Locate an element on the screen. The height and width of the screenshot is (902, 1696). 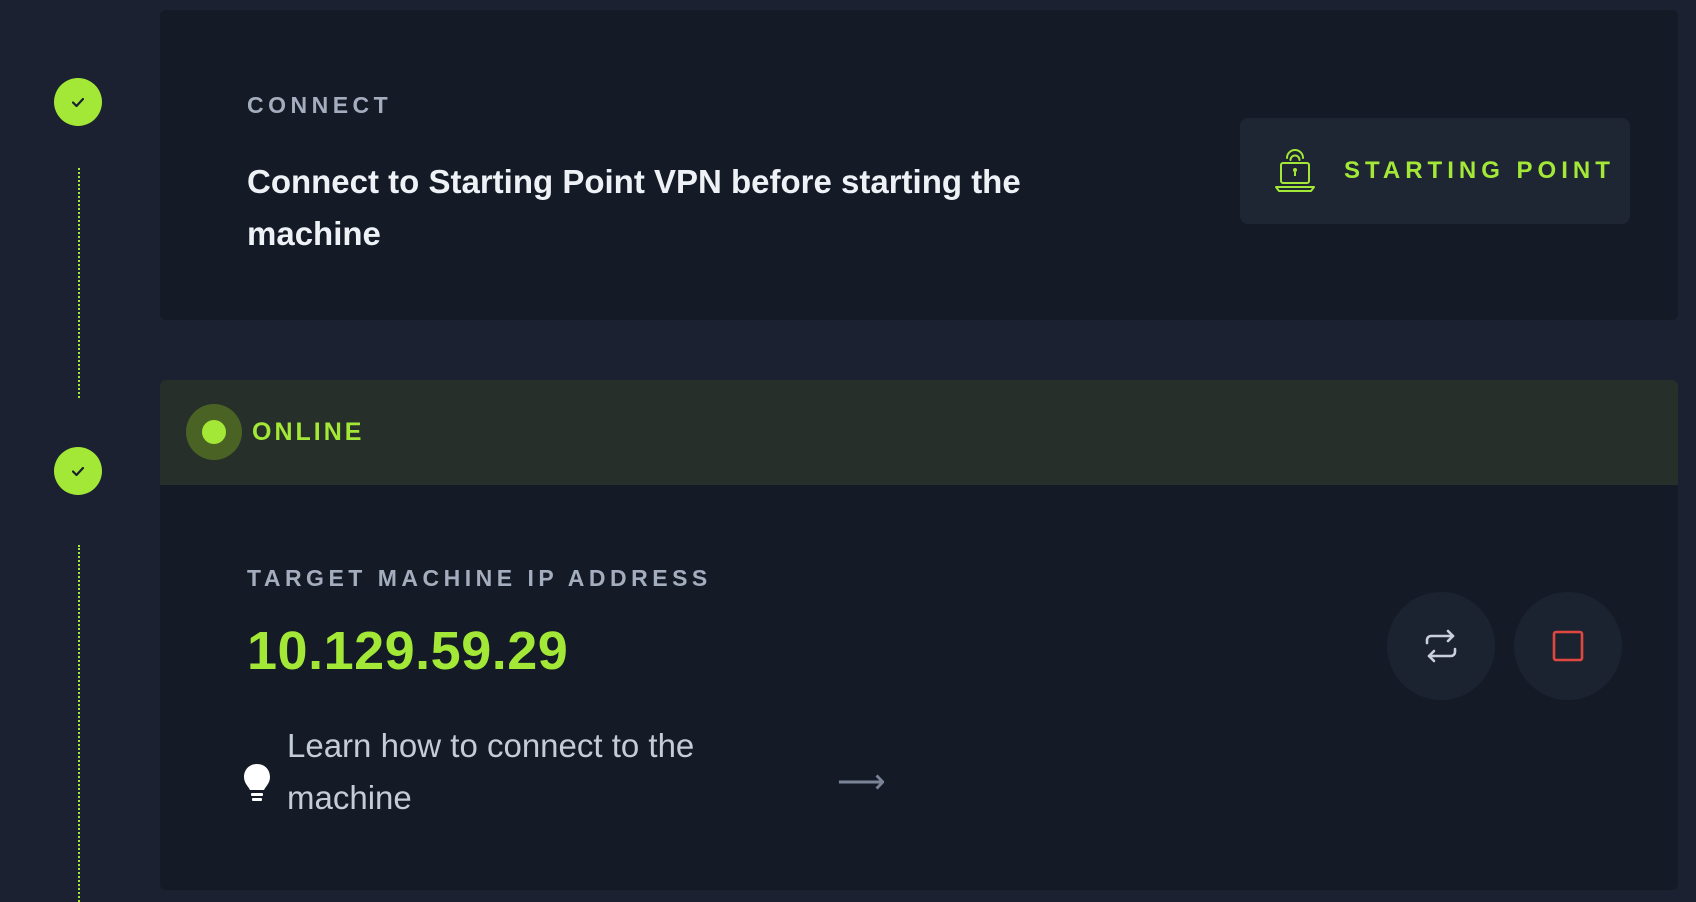
online-status-bar: ONLINE is located at coordinates (919, 432).